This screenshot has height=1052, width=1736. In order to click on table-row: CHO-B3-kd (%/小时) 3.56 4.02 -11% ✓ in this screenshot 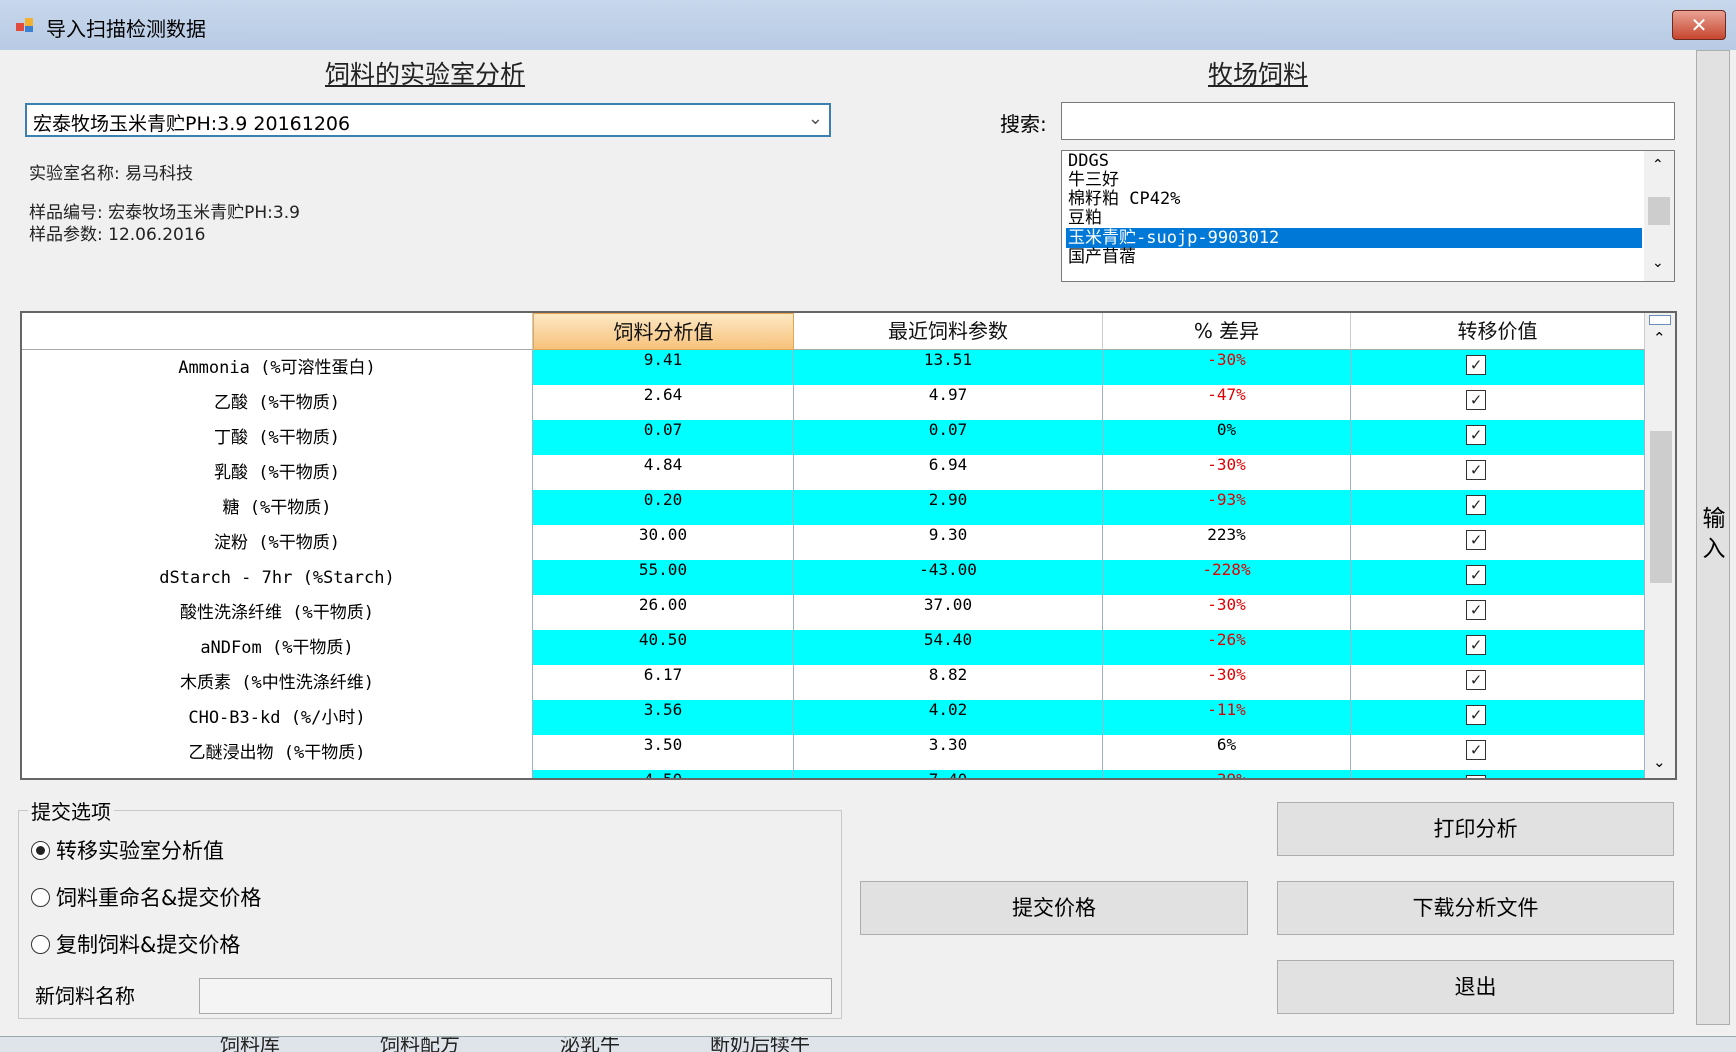, I will do `click(833, 717)`.